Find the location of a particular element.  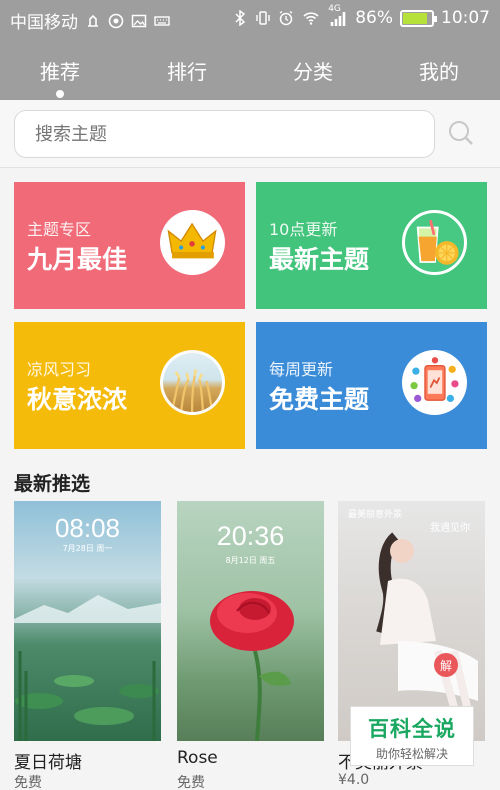

battery-icon is located at coordinates (418, 18).